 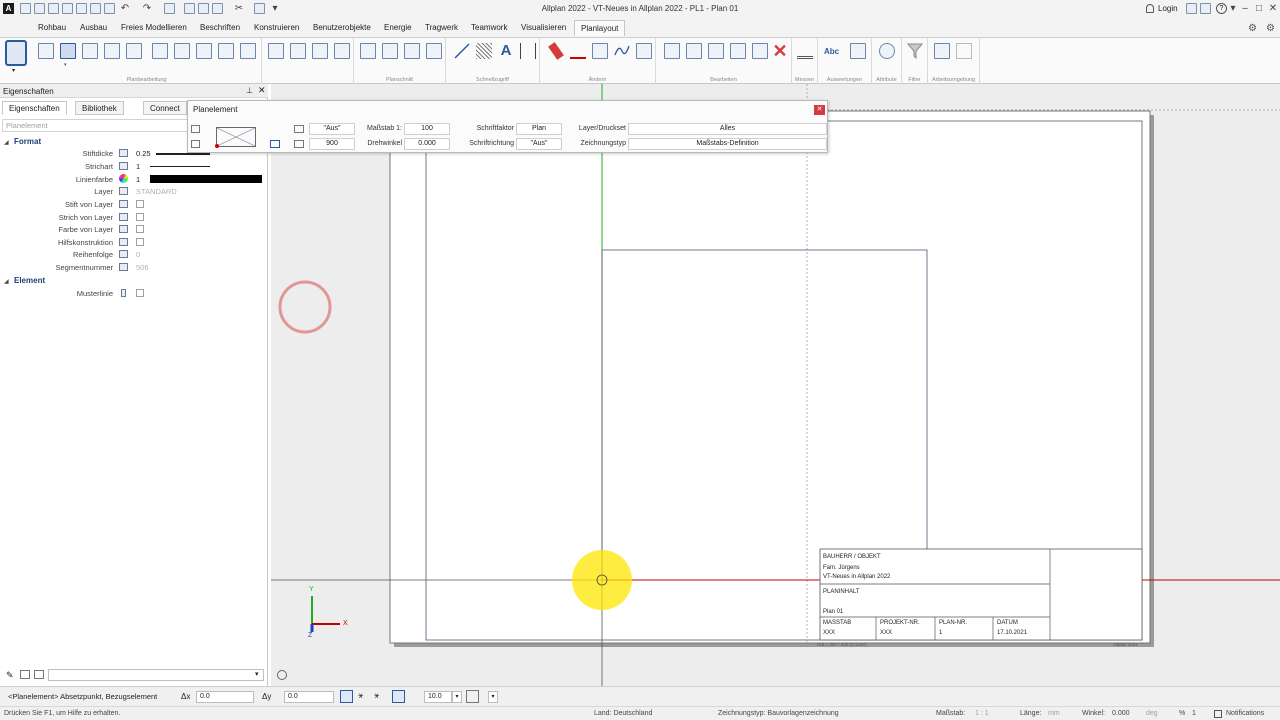 What do you see at coordinates (298, 51) in the screenshot?
I see `section-edit-icon` at bounding box center [298, 51].